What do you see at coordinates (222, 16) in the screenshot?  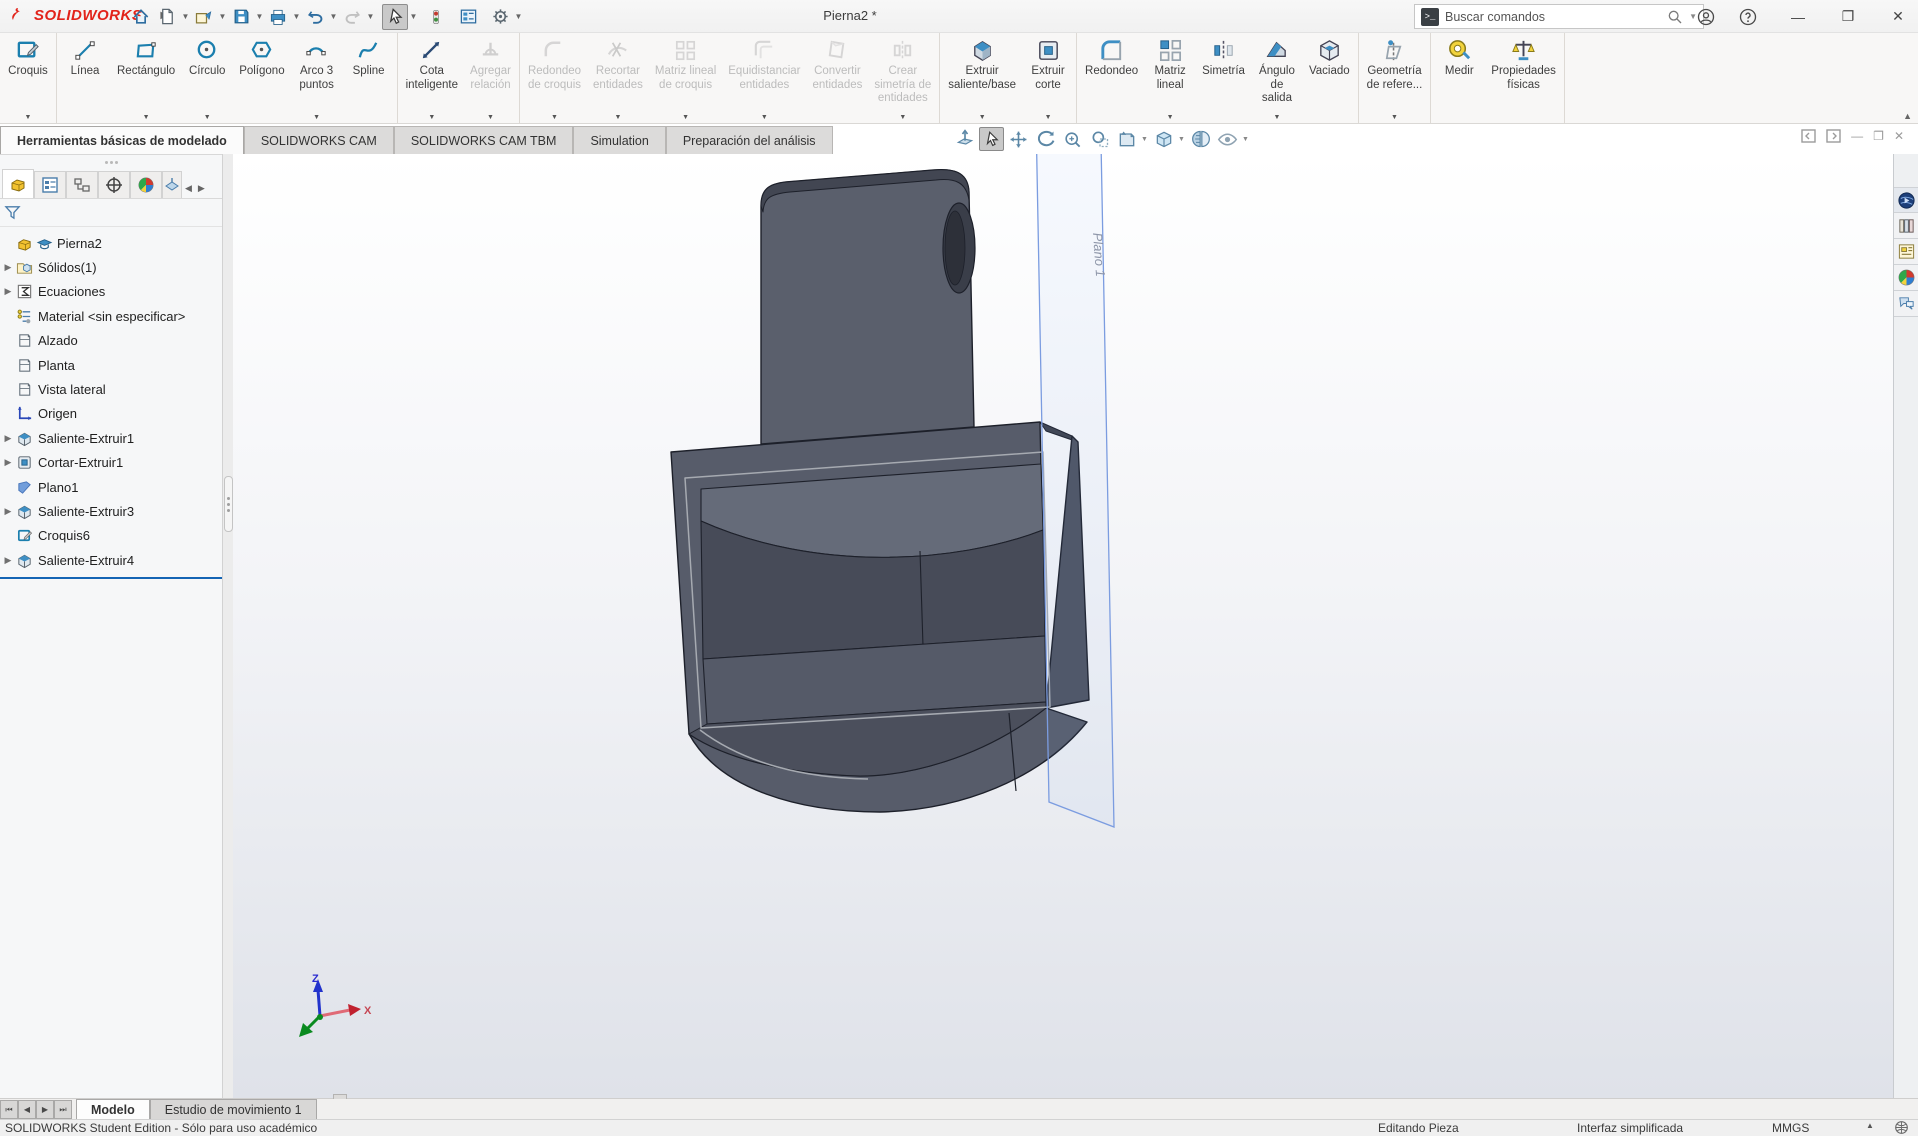 I see `open-caret-icon: ▼` at bounding box center [222, 16].